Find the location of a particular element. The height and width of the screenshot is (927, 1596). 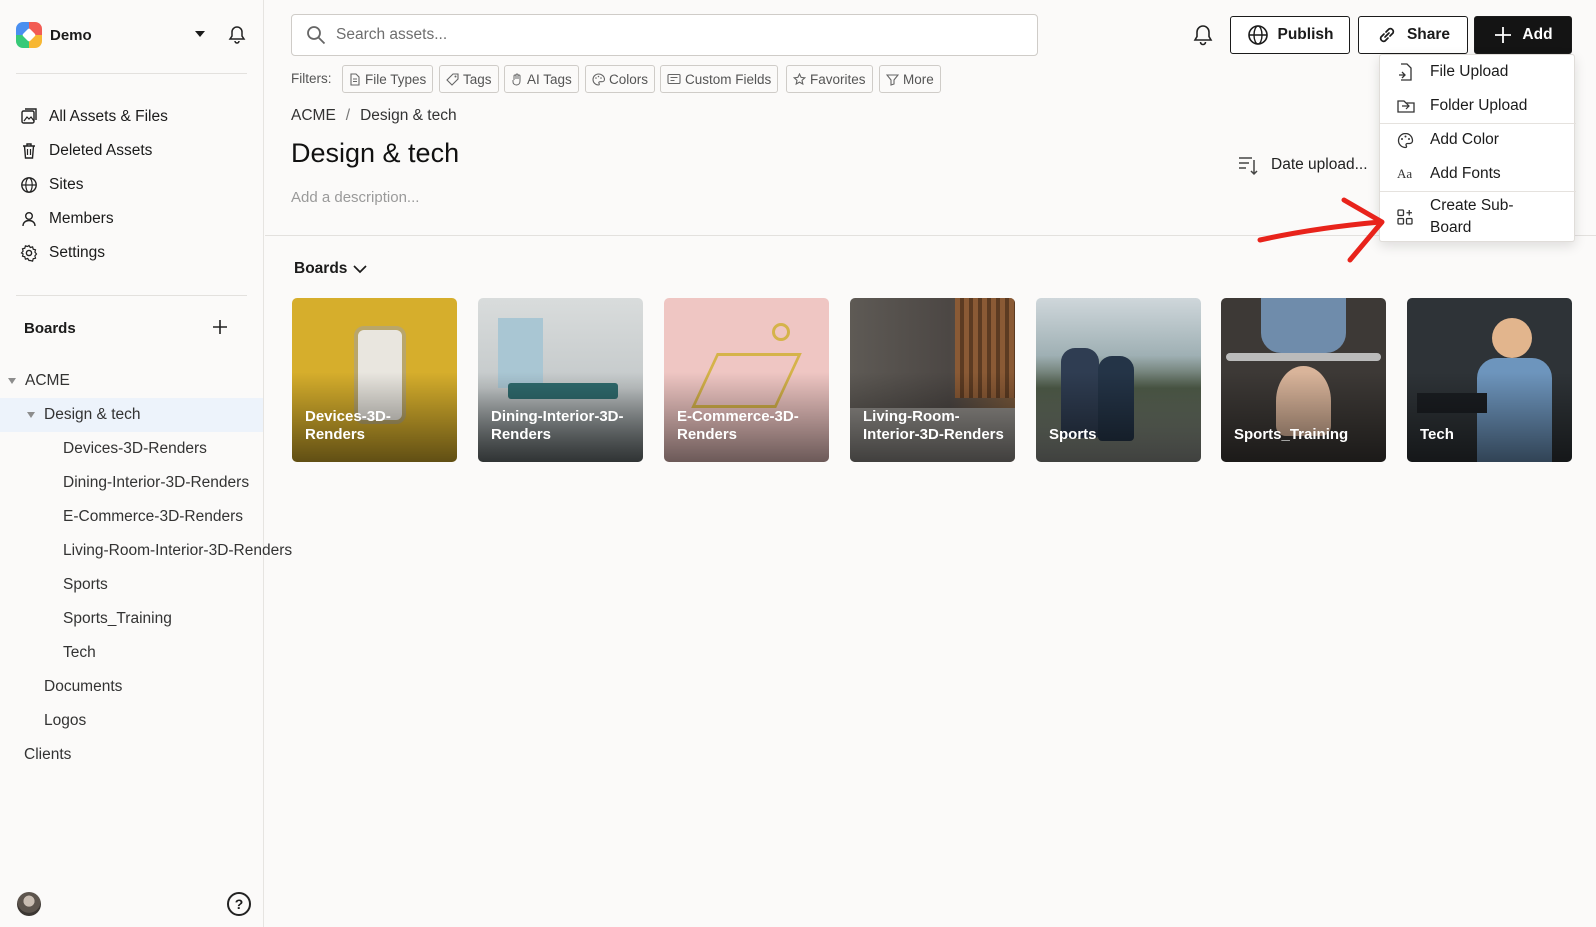

bell-icon is located at coordinates (237, 35).